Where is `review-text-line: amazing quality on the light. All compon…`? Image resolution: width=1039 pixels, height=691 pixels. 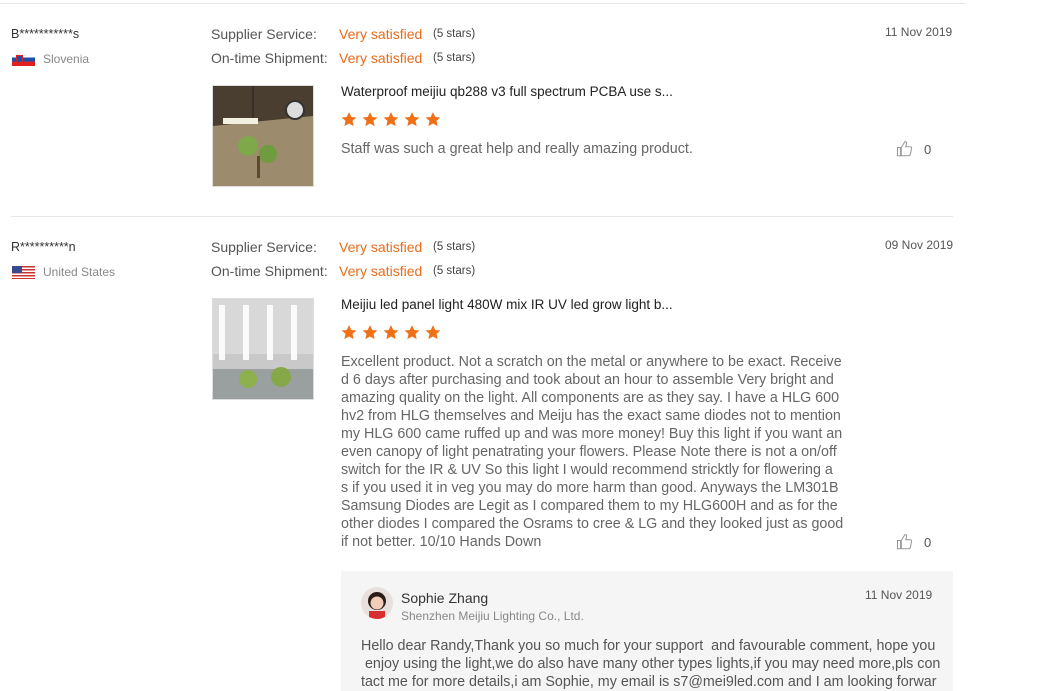
review-text-line: amazing quality on the light. All compon… is located at coordinates (590, 398).